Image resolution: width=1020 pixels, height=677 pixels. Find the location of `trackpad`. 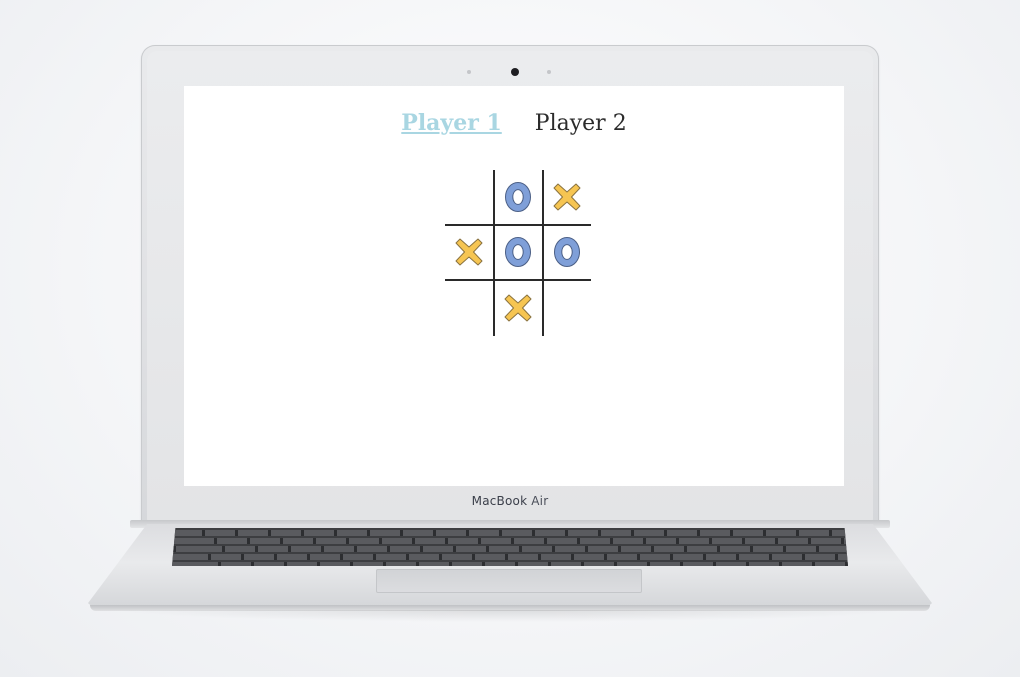

trackpad is located at coordinates (509, 581).